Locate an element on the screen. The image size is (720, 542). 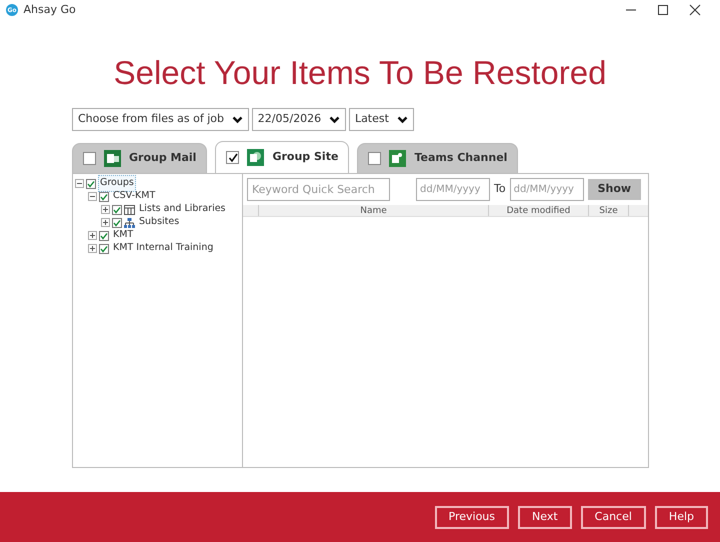
page-heading: Select Your Items To Be Restored is located at coordinates (360, 73).